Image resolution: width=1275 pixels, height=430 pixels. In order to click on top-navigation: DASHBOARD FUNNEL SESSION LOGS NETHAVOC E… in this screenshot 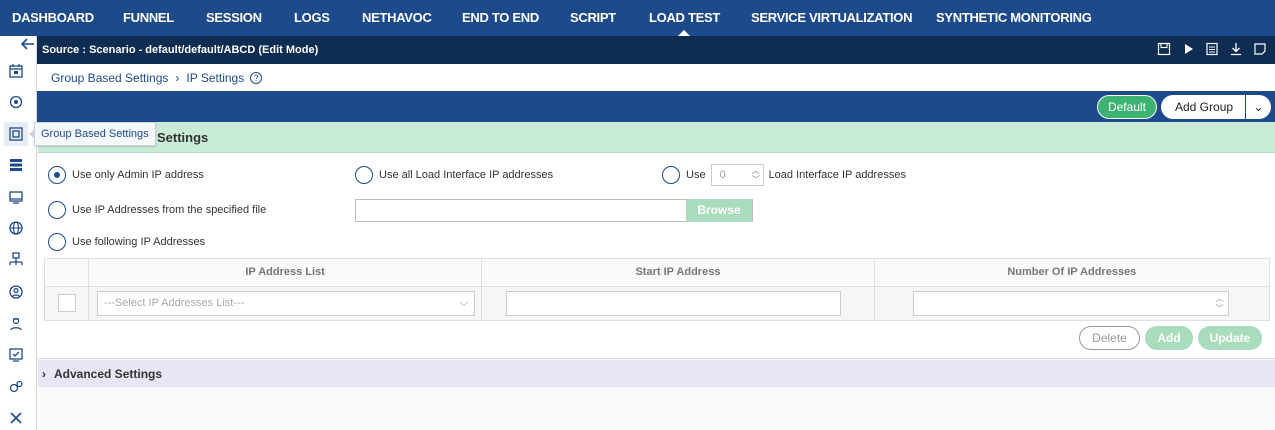, I will do `click(637, 18)`.